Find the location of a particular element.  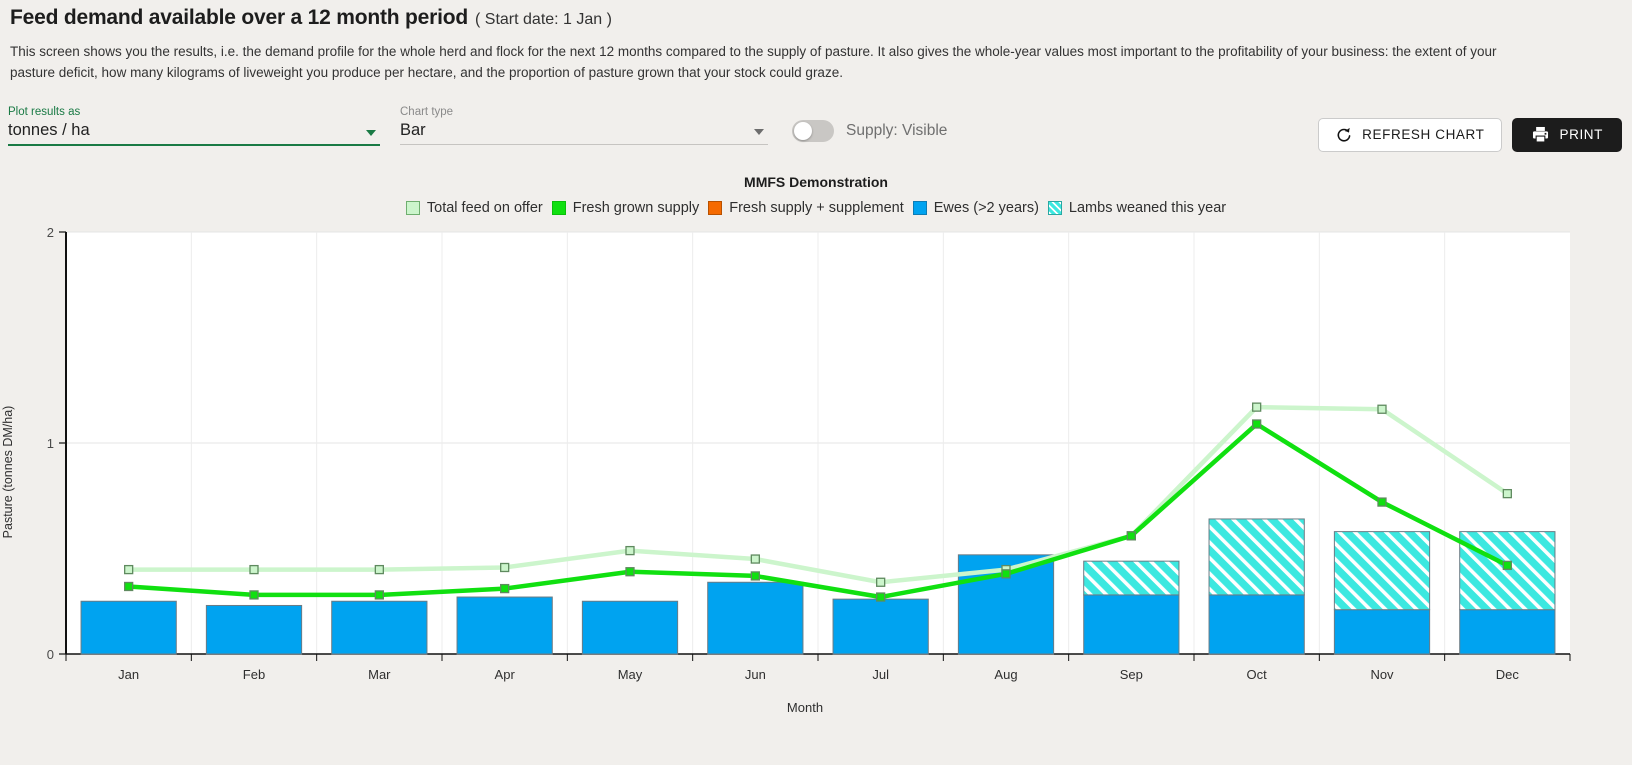

x-axis-tick-label: Jul is located at coordinates (880, 674).